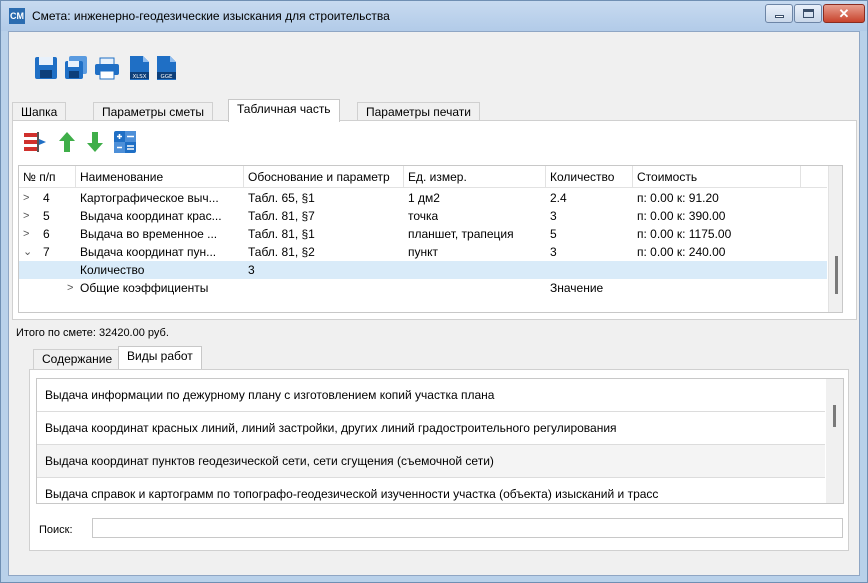 This screenshot has height=583, width=868. I want to click on col-cost: Стоимость, so click(717, 177).